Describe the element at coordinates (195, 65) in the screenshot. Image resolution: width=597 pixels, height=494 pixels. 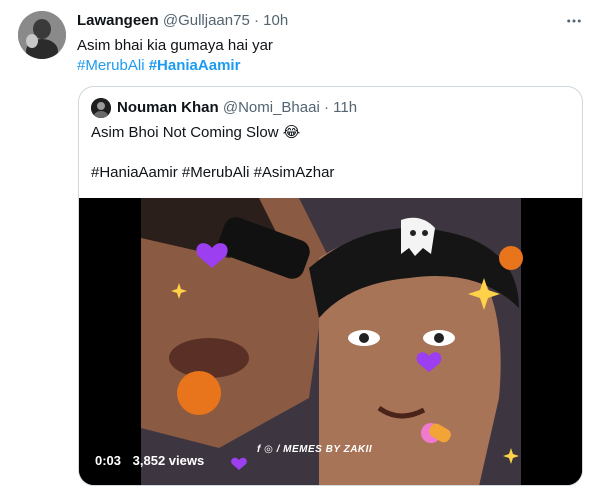
I see `hashtag-link: #HaniaAamir` at that location.